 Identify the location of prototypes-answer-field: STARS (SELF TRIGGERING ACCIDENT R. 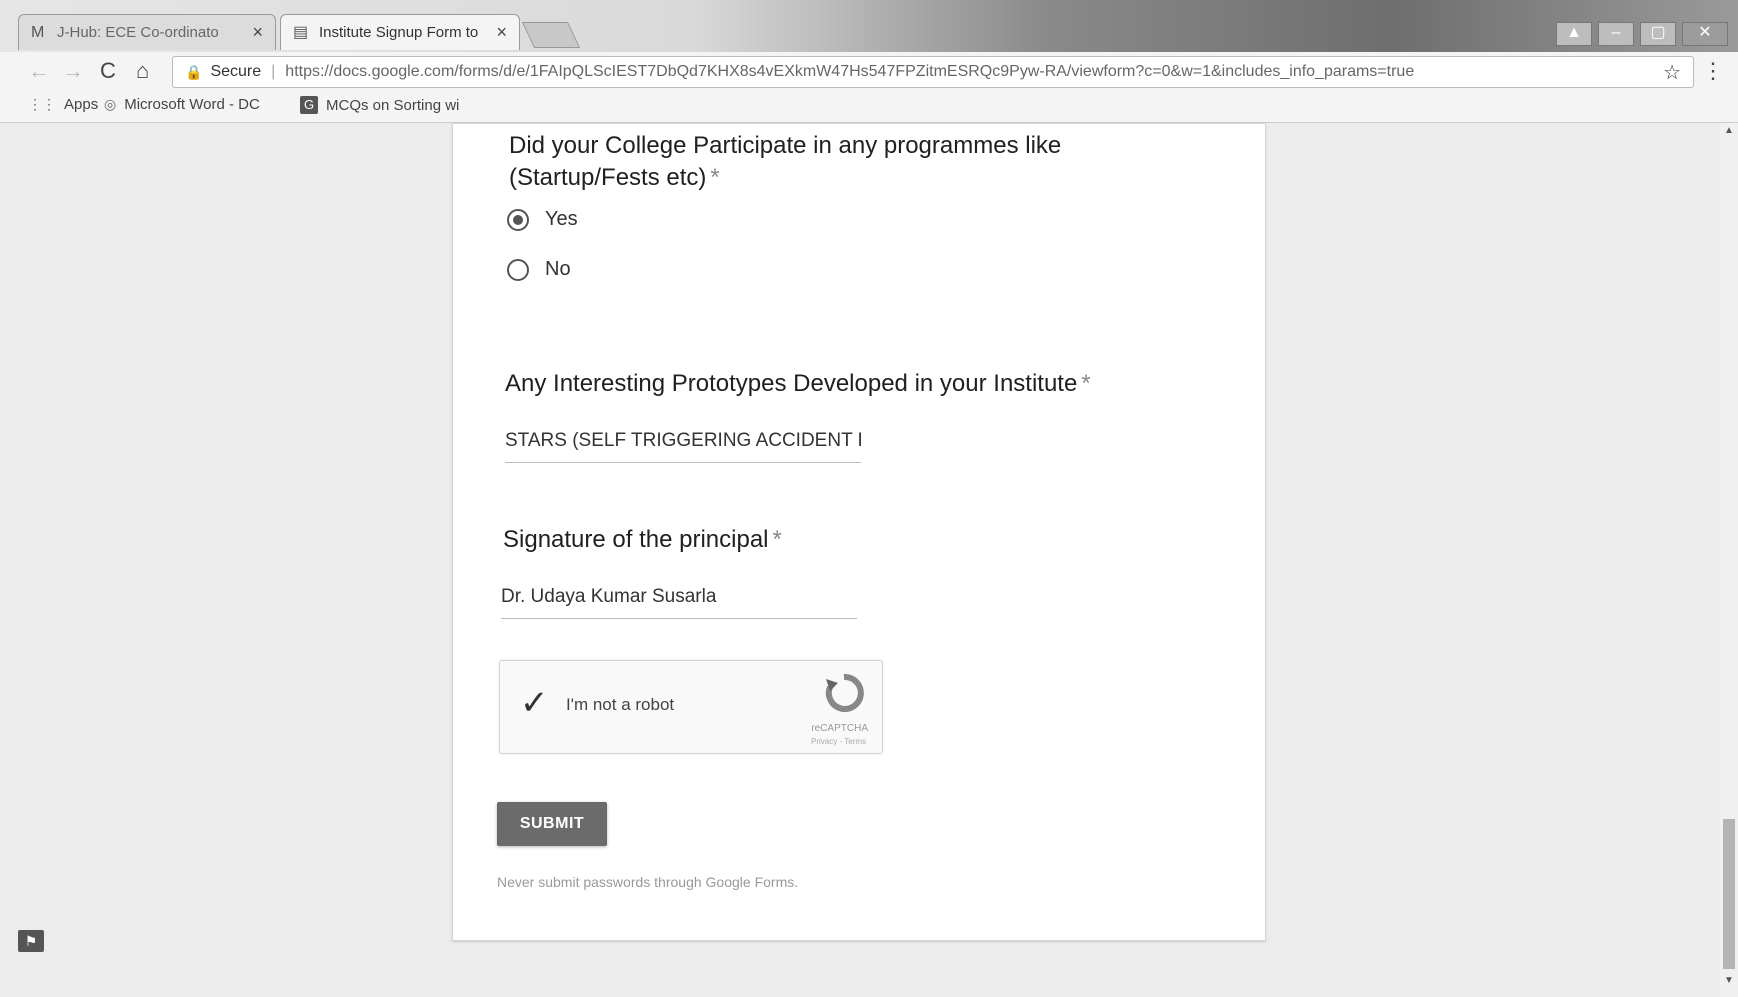
(683, 446).